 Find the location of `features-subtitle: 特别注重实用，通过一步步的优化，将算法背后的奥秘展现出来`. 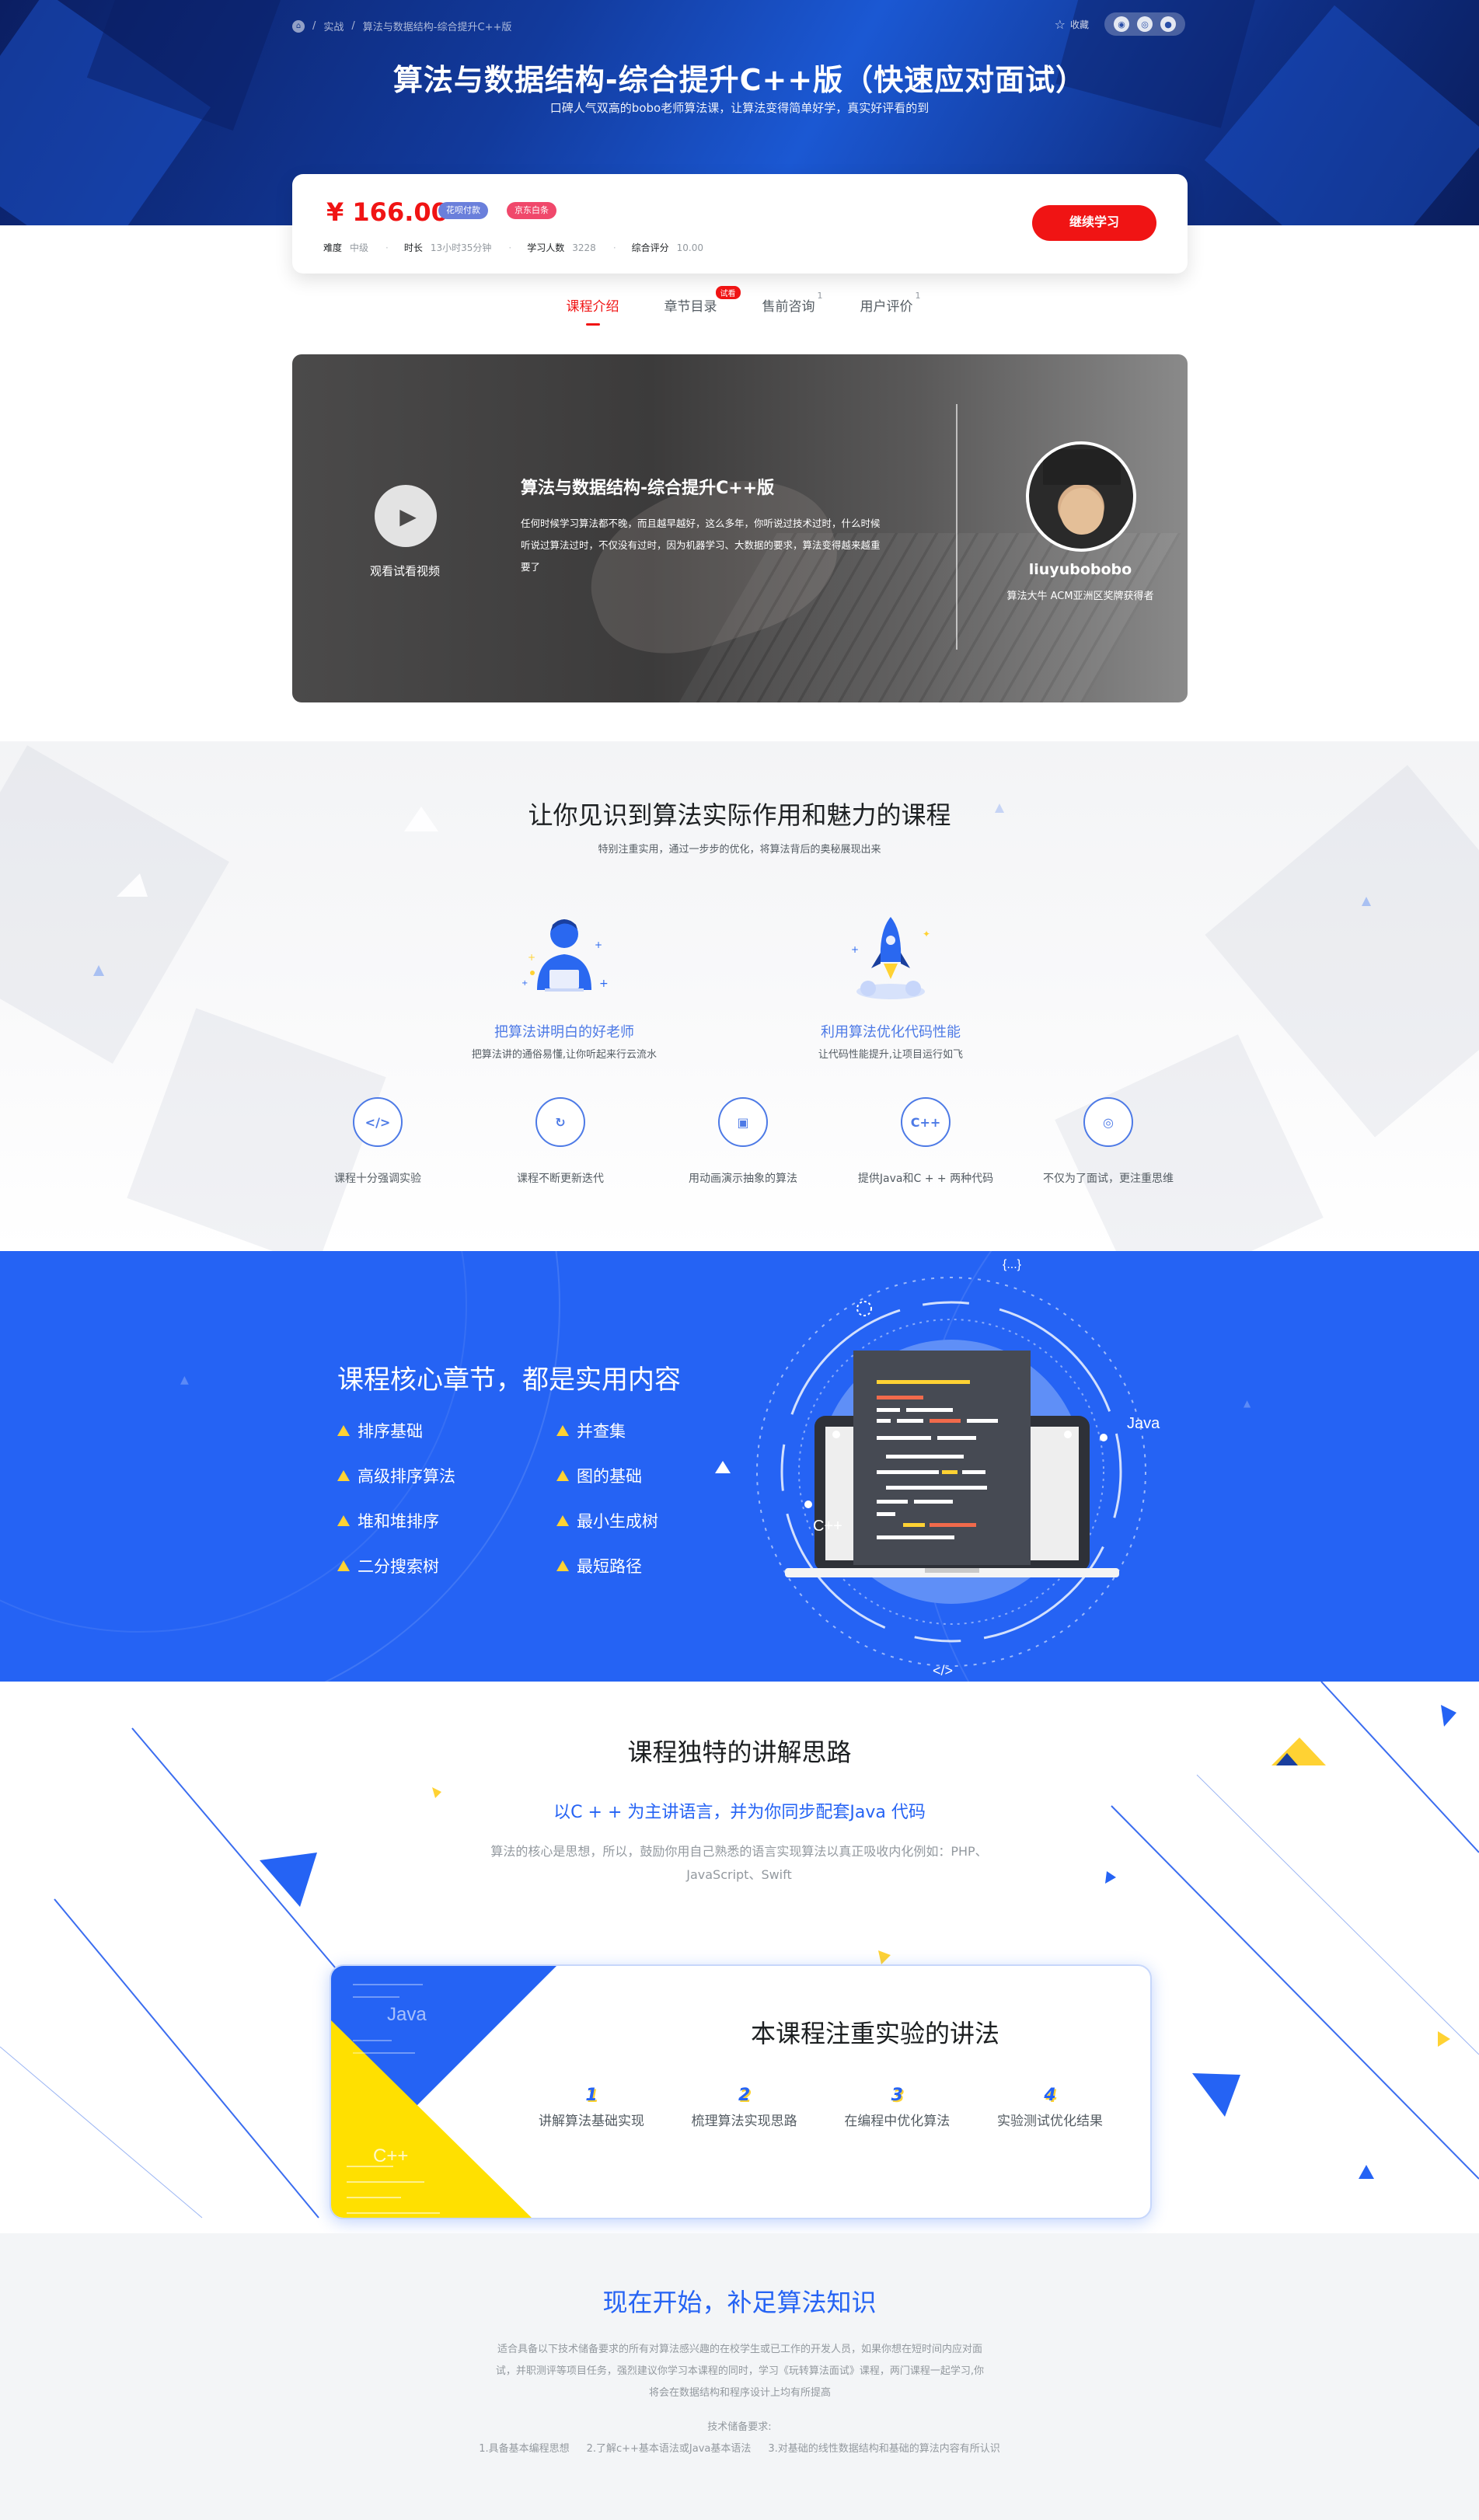

features-subtitle: 特别注重实用，通过一步步的优化，将算法背后的奥秘展现出来 is located at coordinates (740, 850).